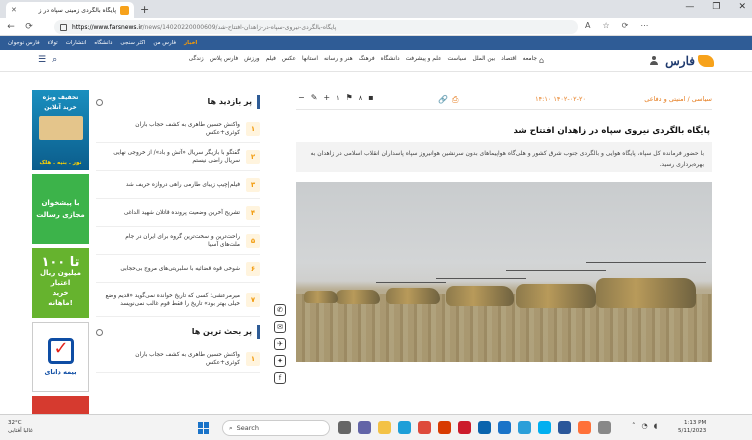 This screenshot has height=440, width=752. What do you see at coordinates (14, 10) in the screenshot?
I see `close-tab-icon: ✕` at bounding box center [14, 10].